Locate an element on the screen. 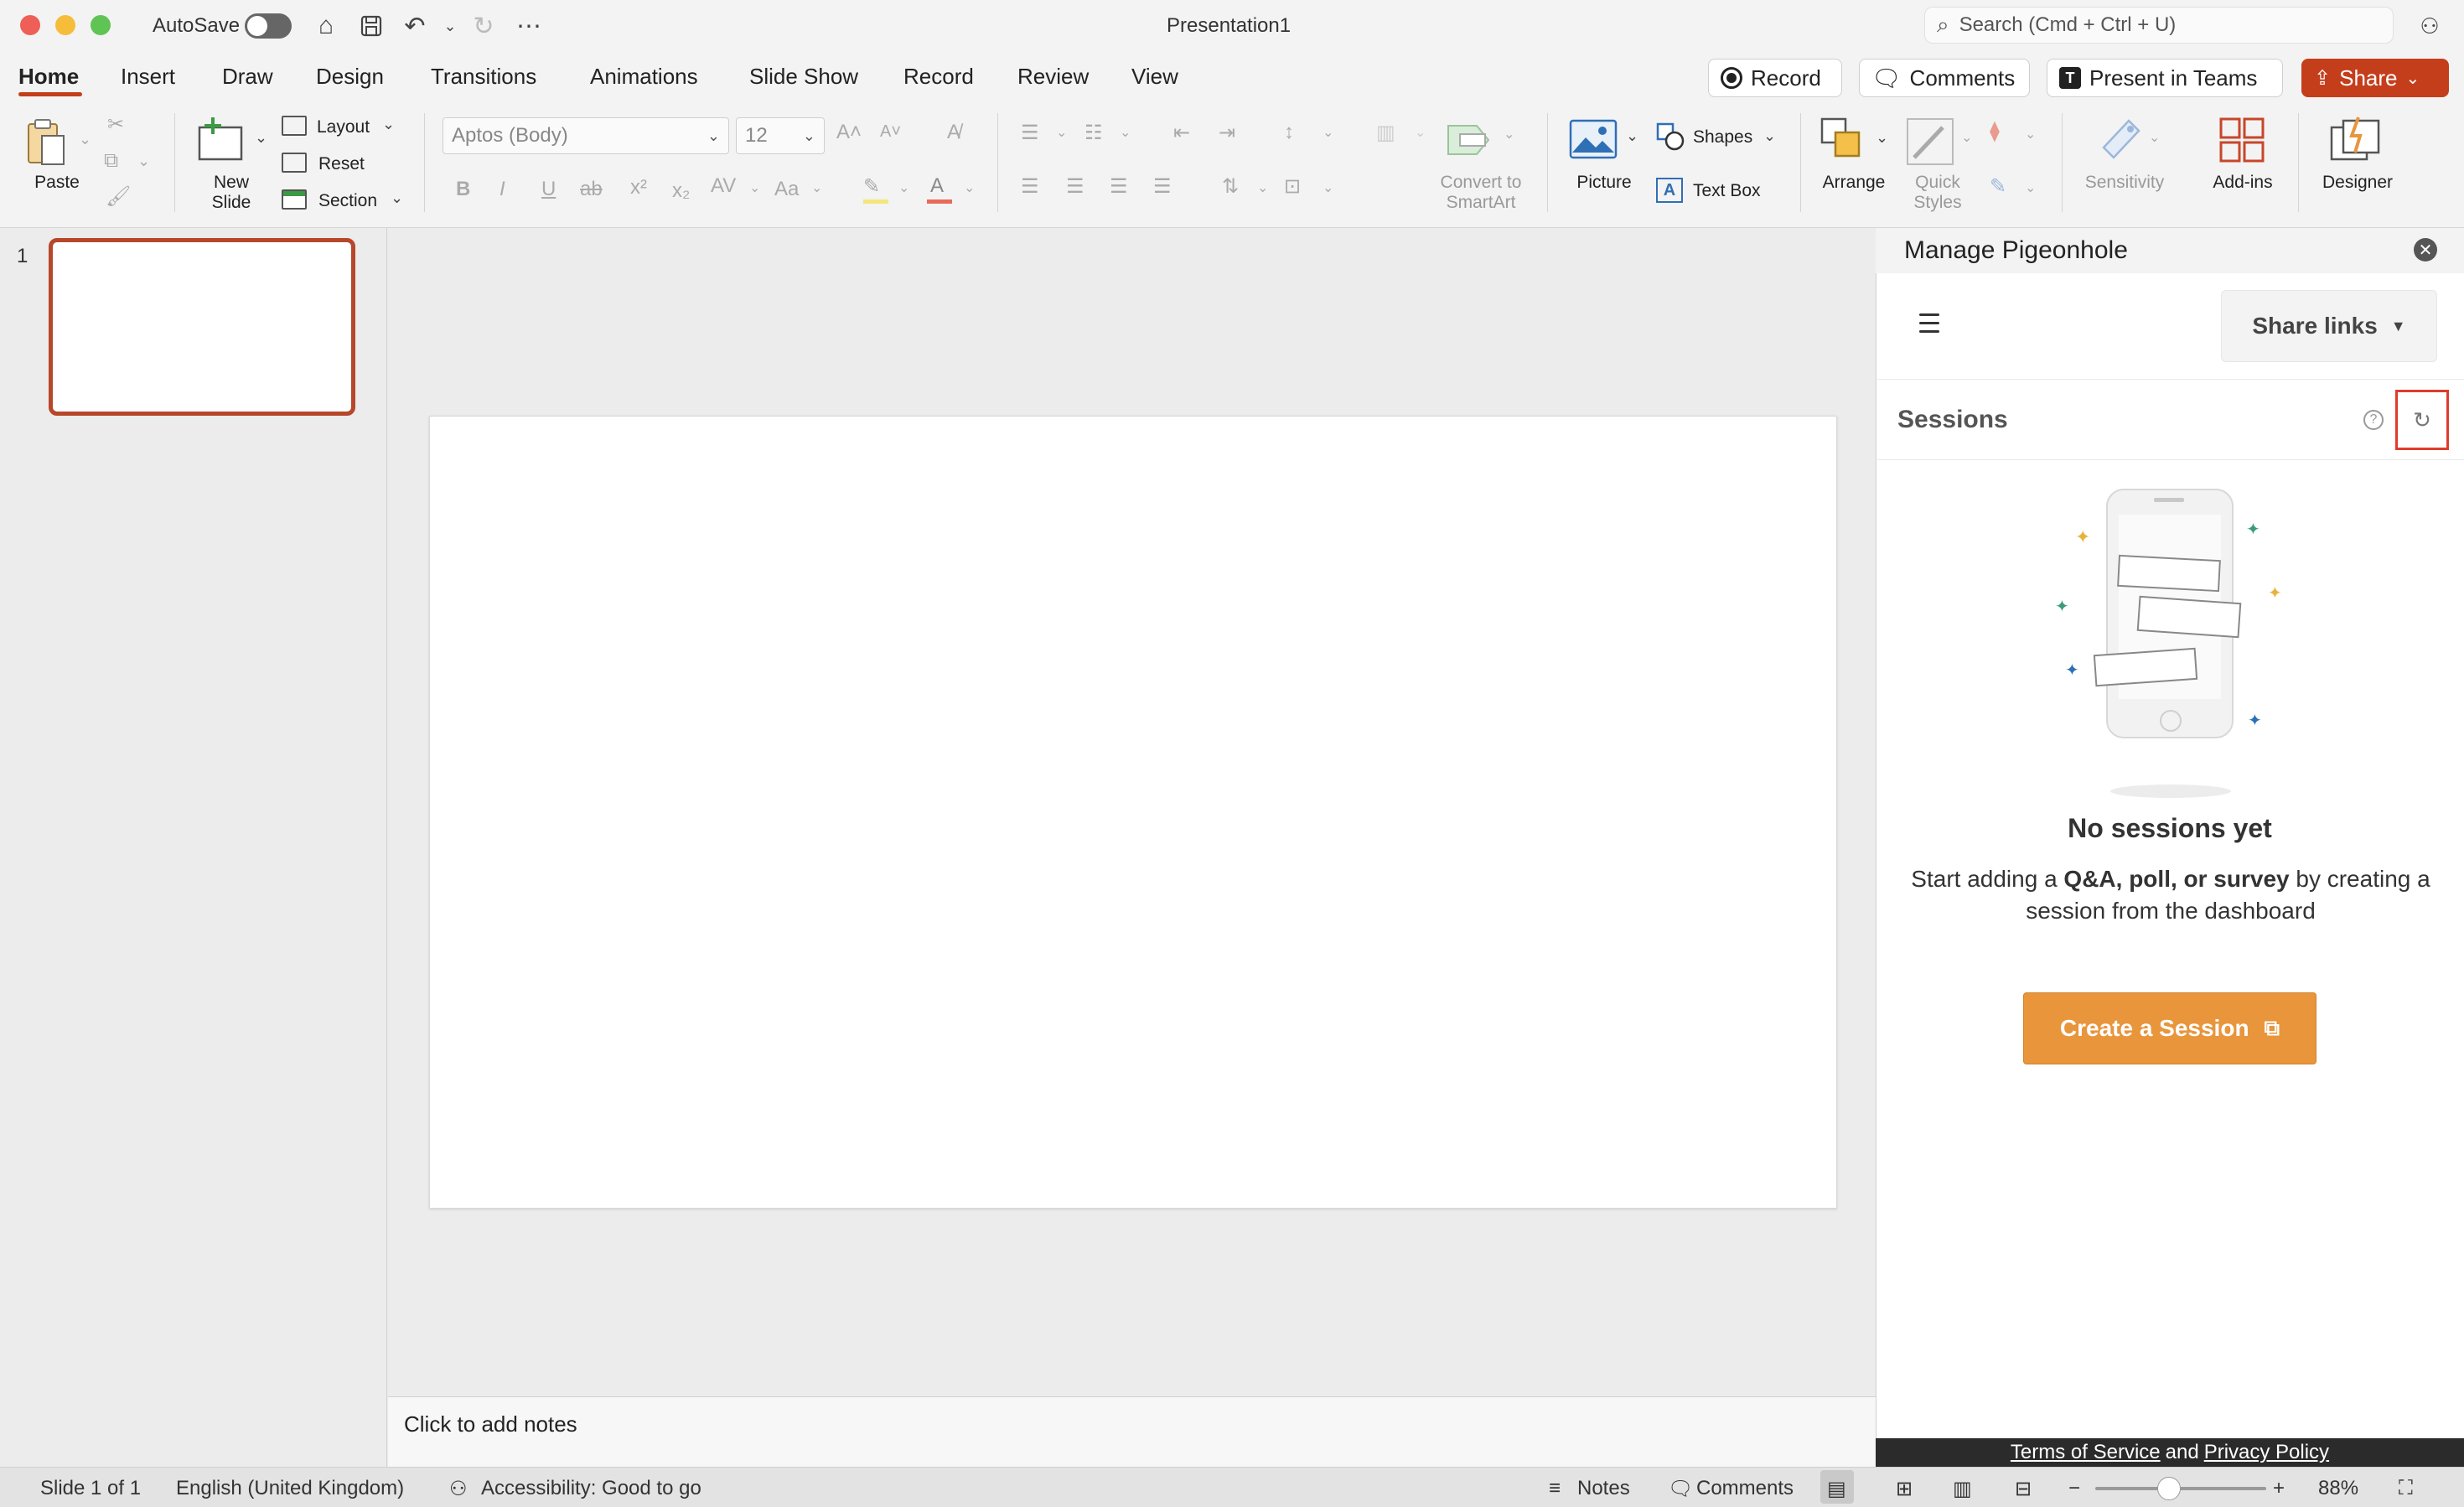 This screenshot has height=1507, width=2464. notes-placeholder: Click to add notes is located at coordinates (490, 1424).